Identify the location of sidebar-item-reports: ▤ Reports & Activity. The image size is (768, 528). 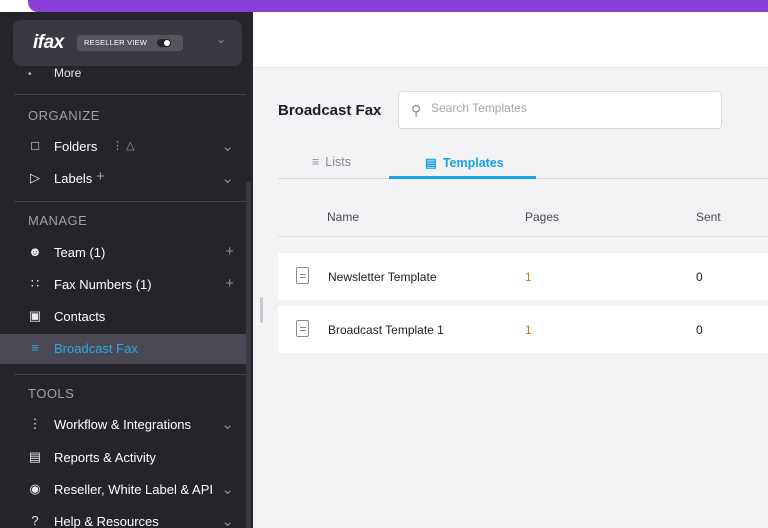
(123, 458).